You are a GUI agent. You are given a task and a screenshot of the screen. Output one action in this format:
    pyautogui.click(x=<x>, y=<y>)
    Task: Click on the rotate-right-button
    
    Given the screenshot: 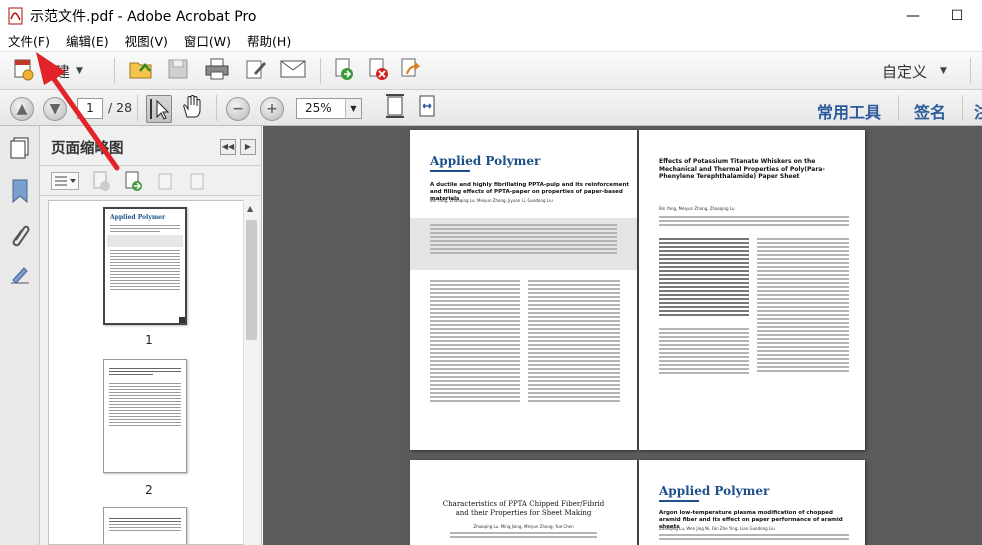 What is the action you would take?
    pyautogui.click(x=197, y=183)
    